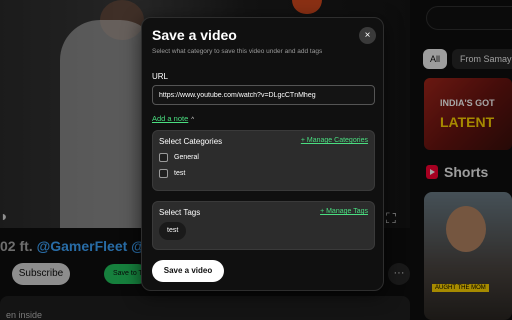 Image resolution: width=512 pixels, height=320 pixels. I want to click on dialog-title: Save a video, so click(194, 35).